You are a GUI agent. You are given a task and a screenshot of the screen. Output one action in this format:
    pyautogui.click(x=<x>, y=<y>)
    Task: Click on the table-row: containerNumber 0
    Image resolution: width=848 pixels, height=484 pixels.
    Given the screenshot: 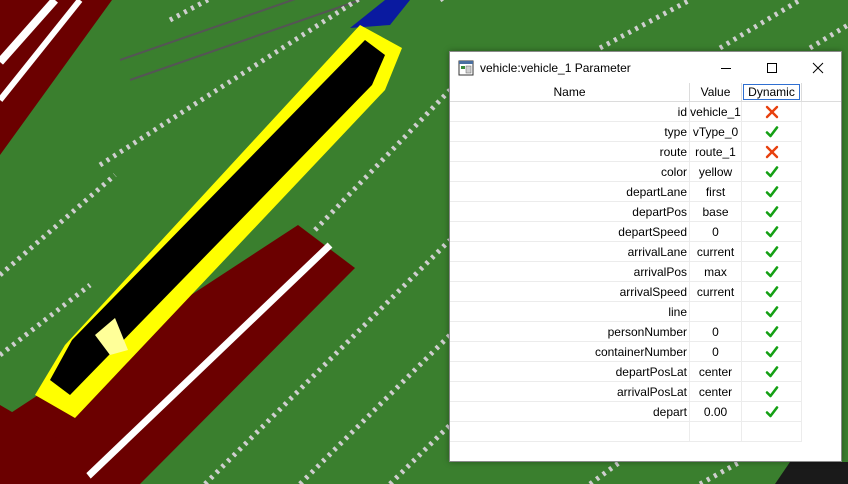 What is the action you would take?
    pyautogui.click(x=626, y=352)
    